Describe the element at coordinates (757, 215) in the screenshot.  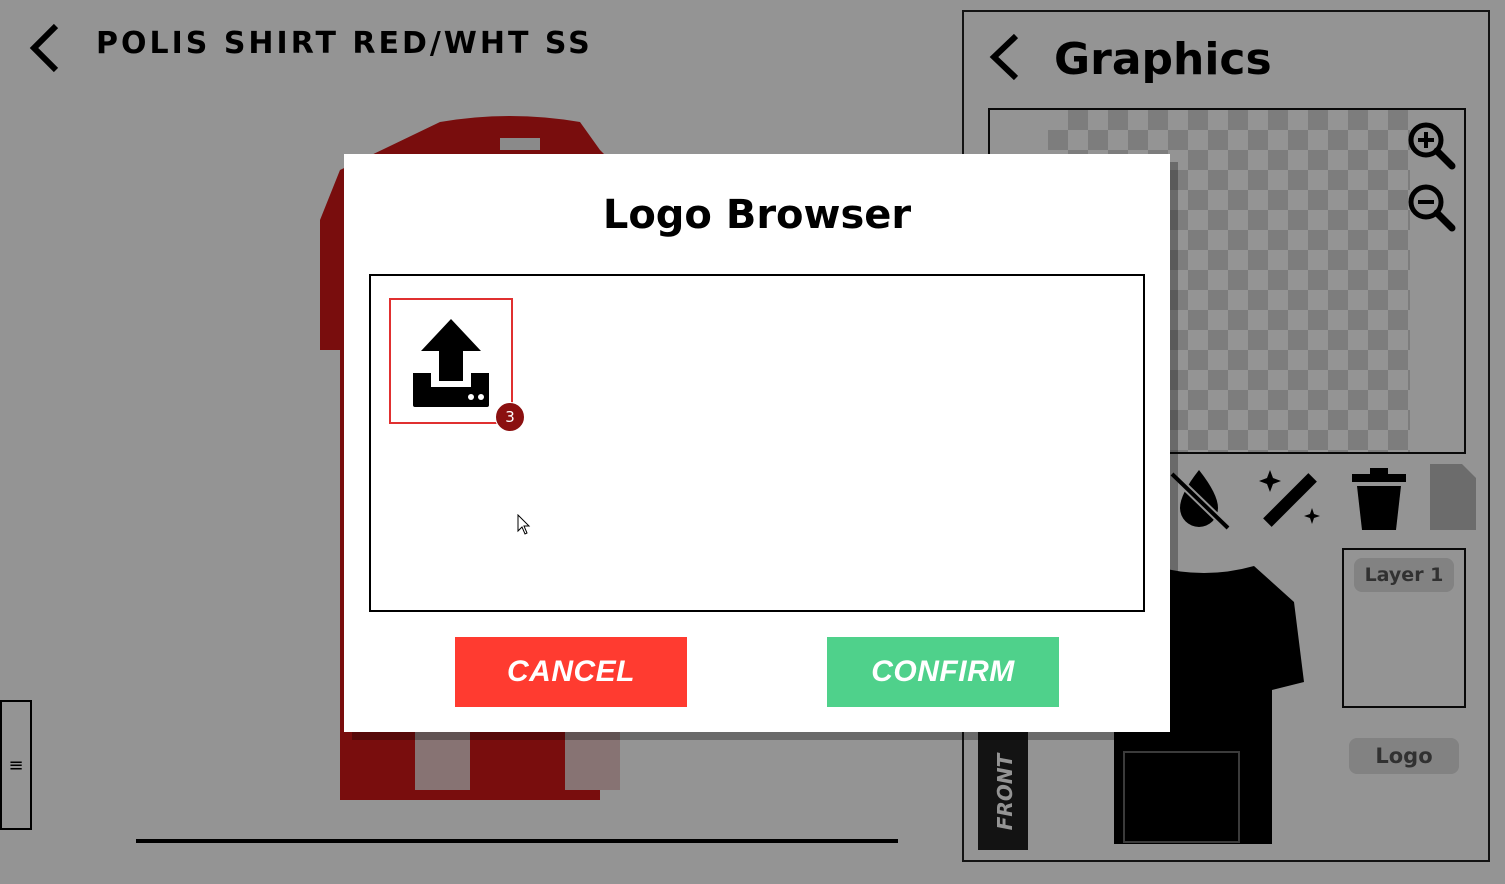
I see `dialog-title: Logo Browser` at that location.